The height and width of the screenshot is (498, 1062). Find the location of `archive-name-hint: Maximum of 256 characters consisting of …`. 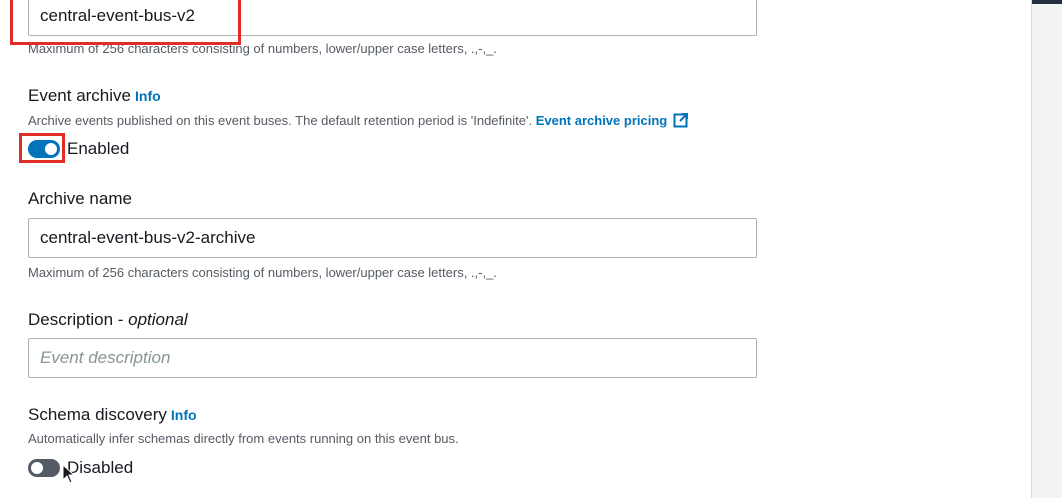

archive-name-hint: Maximum of 256 characters consisting of … is located at coordinates (262, 272).